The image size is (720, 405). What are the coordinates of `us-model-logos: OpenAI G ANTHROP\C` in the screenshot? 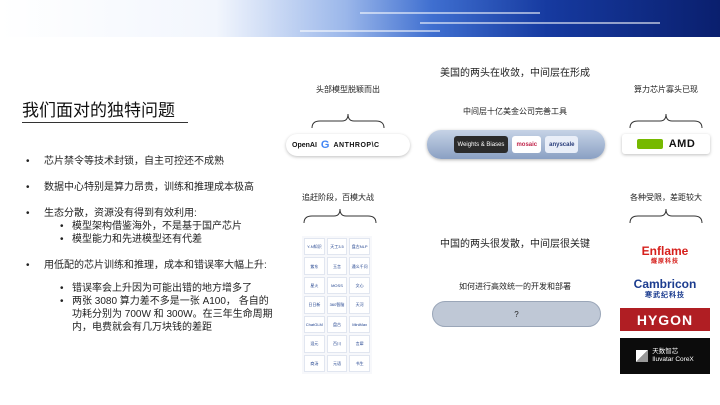 It's located at (348, 145).